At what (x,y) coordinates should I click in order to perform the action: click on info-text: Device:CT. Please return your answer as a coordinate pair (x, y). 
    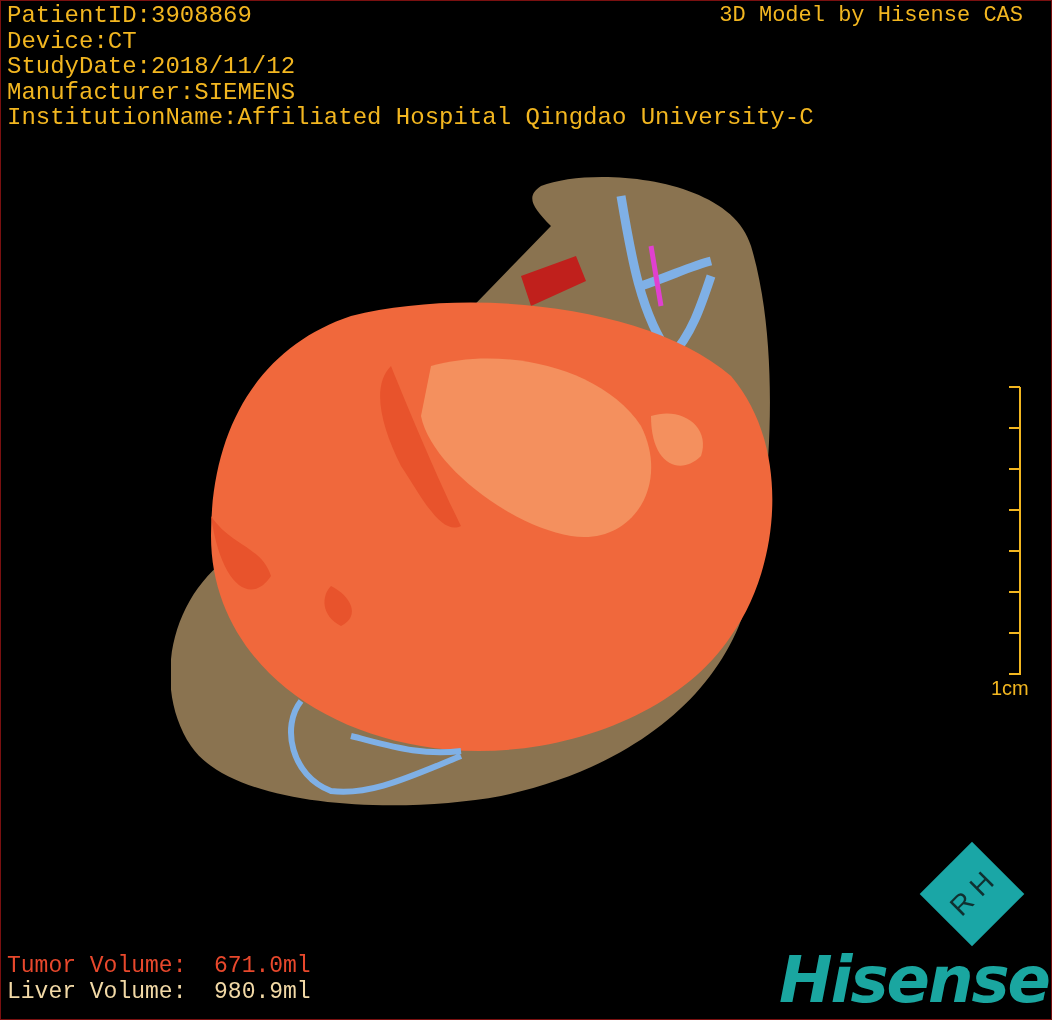
    Looking at the image, I should click on (72, 41).